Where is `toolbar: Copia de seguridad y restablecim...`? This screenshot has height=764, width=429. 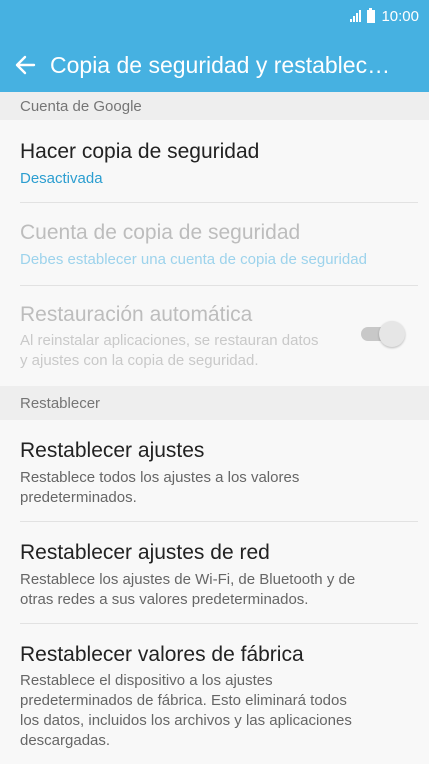 toolbar: Copia de seguridad y restablecim... is located at coordinates (214, 65).